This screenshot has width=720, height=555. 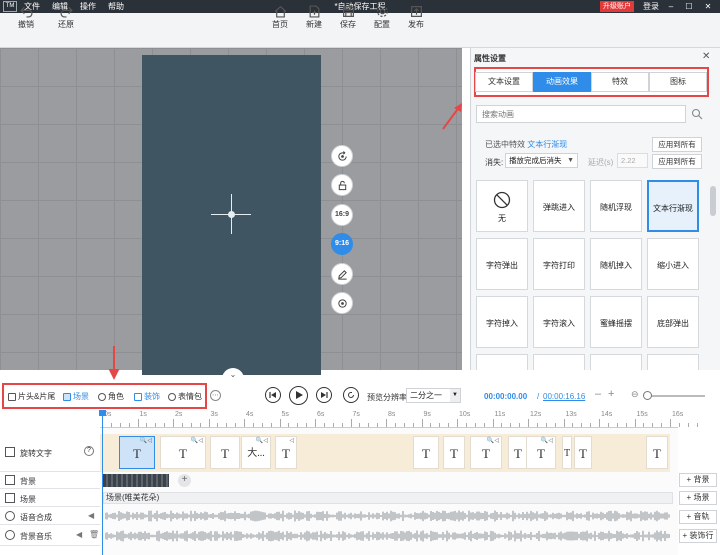 What do you see at coordinates (342, 244) in the screenshot?
I see `ratio-9-16-button: 9:16` at bounding box center [342, 244].